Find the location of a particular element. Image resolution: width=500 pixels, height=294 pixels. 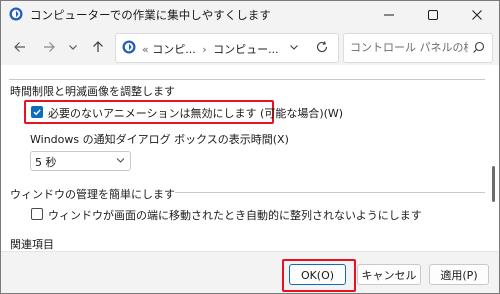

apply-button: 適用(P) is located at coordinates (459, 274).